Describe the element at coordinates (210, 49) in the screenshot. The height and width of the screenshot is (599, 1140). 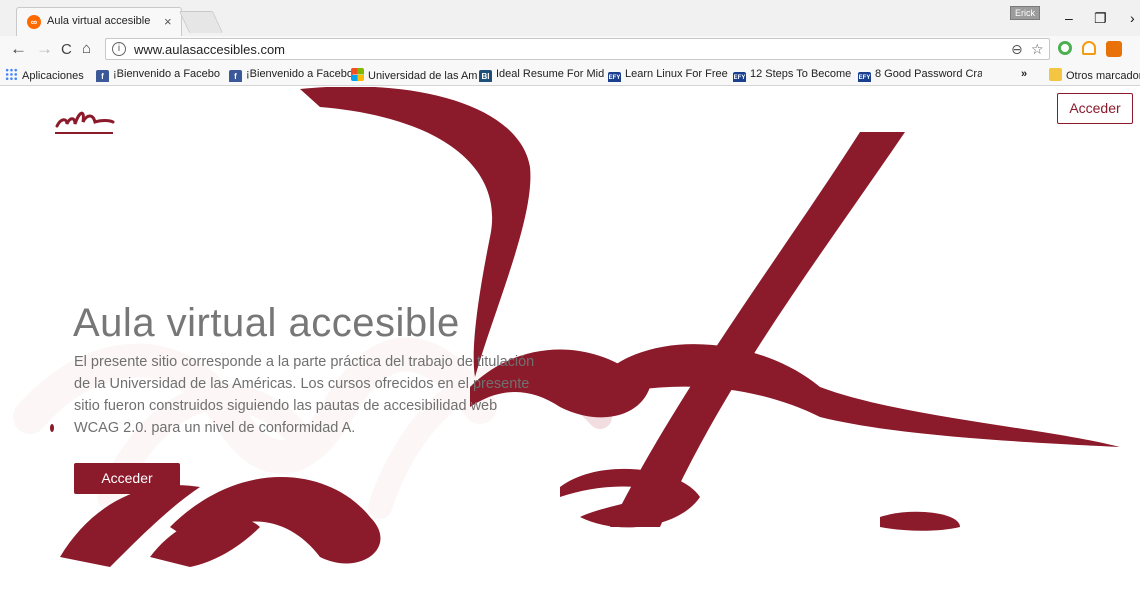
I see `url-text: www.aulasaccesibles.com` at that location.